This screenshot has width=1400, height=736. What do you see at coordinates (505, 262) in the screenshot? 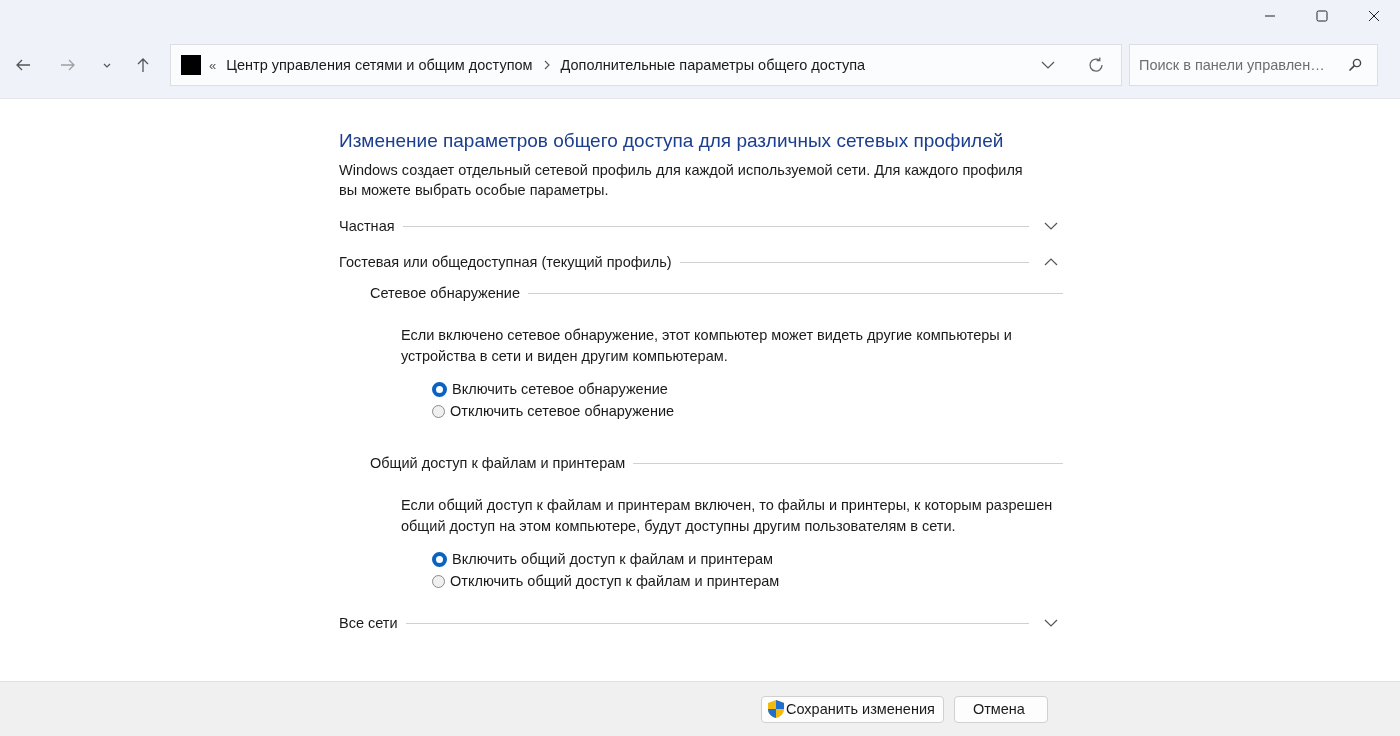
I see `profile-header: Гостевая или общедоступная (текущий профиль)` at bounding box center [505, 262].